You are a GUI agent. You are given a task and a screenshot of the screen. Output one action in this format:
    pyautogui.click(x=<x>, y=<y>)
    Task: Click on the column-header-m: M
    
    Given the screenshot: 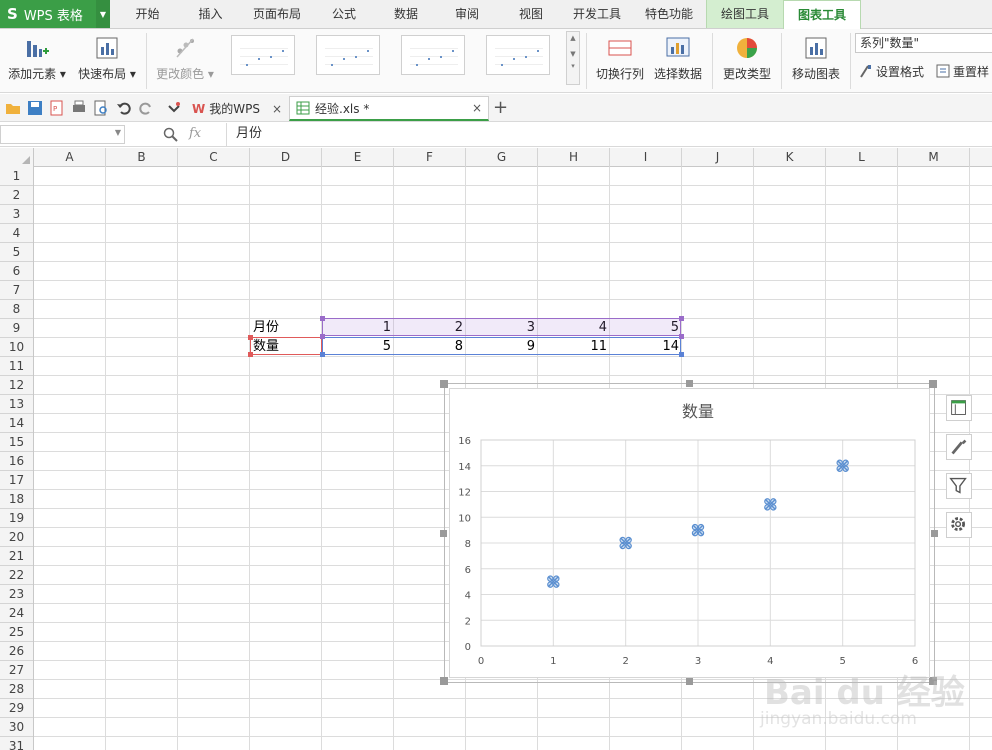 What is the action you would take?
    pyautogui.click(x=934, y=157)
    